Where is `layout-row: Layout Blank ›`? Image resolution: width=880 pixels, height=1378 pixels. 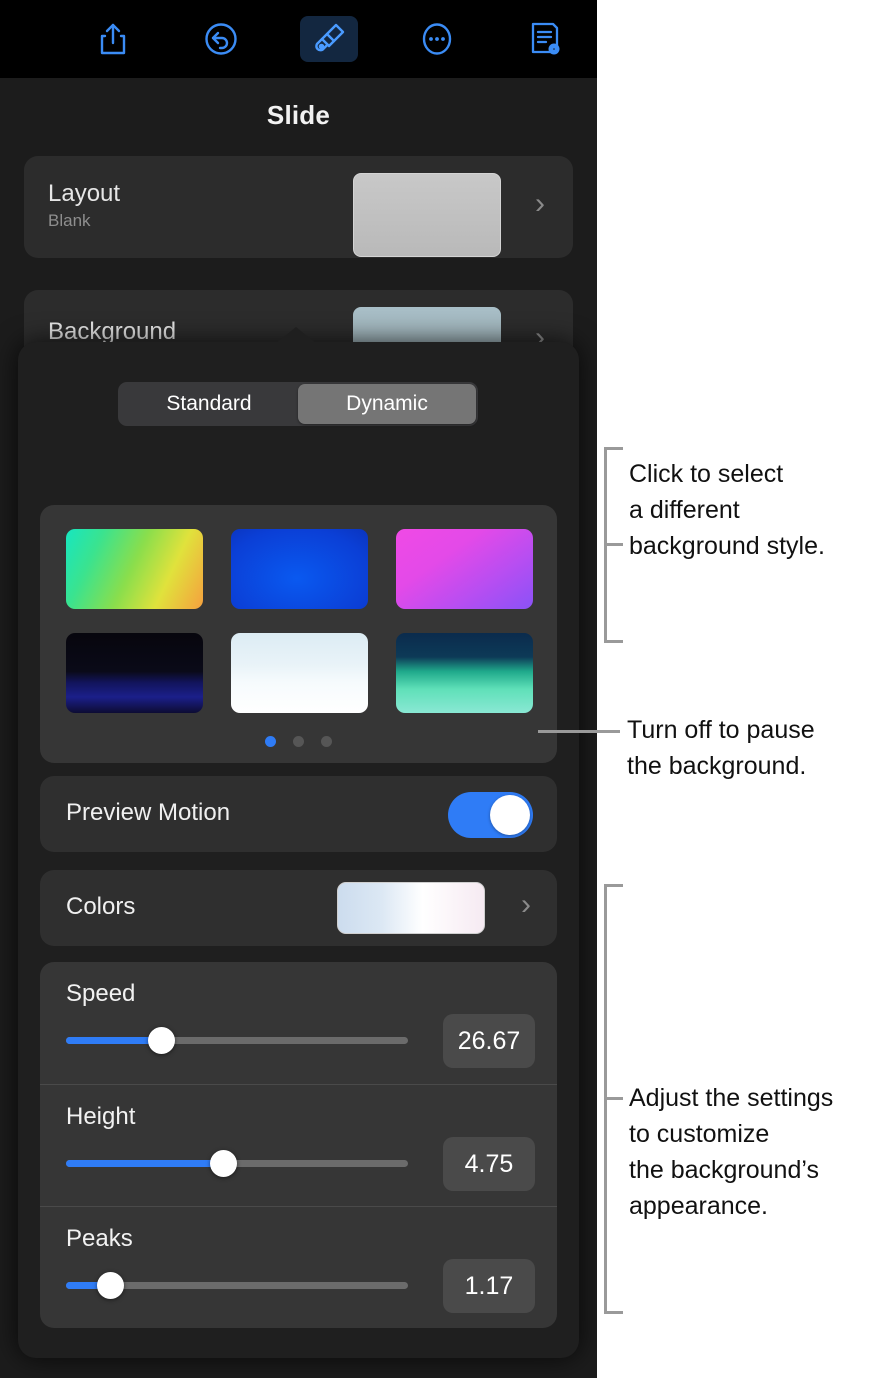
layout-row: Layout Blank › is located at coordinates (298, 207).